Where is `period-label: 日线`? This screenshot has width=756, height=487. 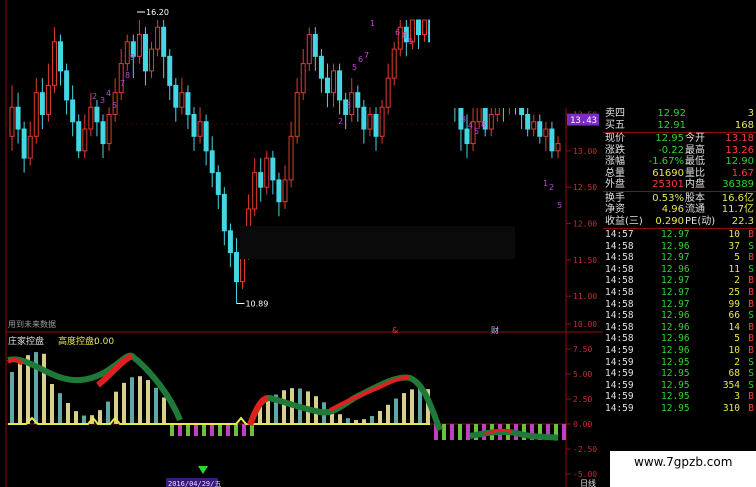
period-label: 日线 is located at coordinates (588, 482).